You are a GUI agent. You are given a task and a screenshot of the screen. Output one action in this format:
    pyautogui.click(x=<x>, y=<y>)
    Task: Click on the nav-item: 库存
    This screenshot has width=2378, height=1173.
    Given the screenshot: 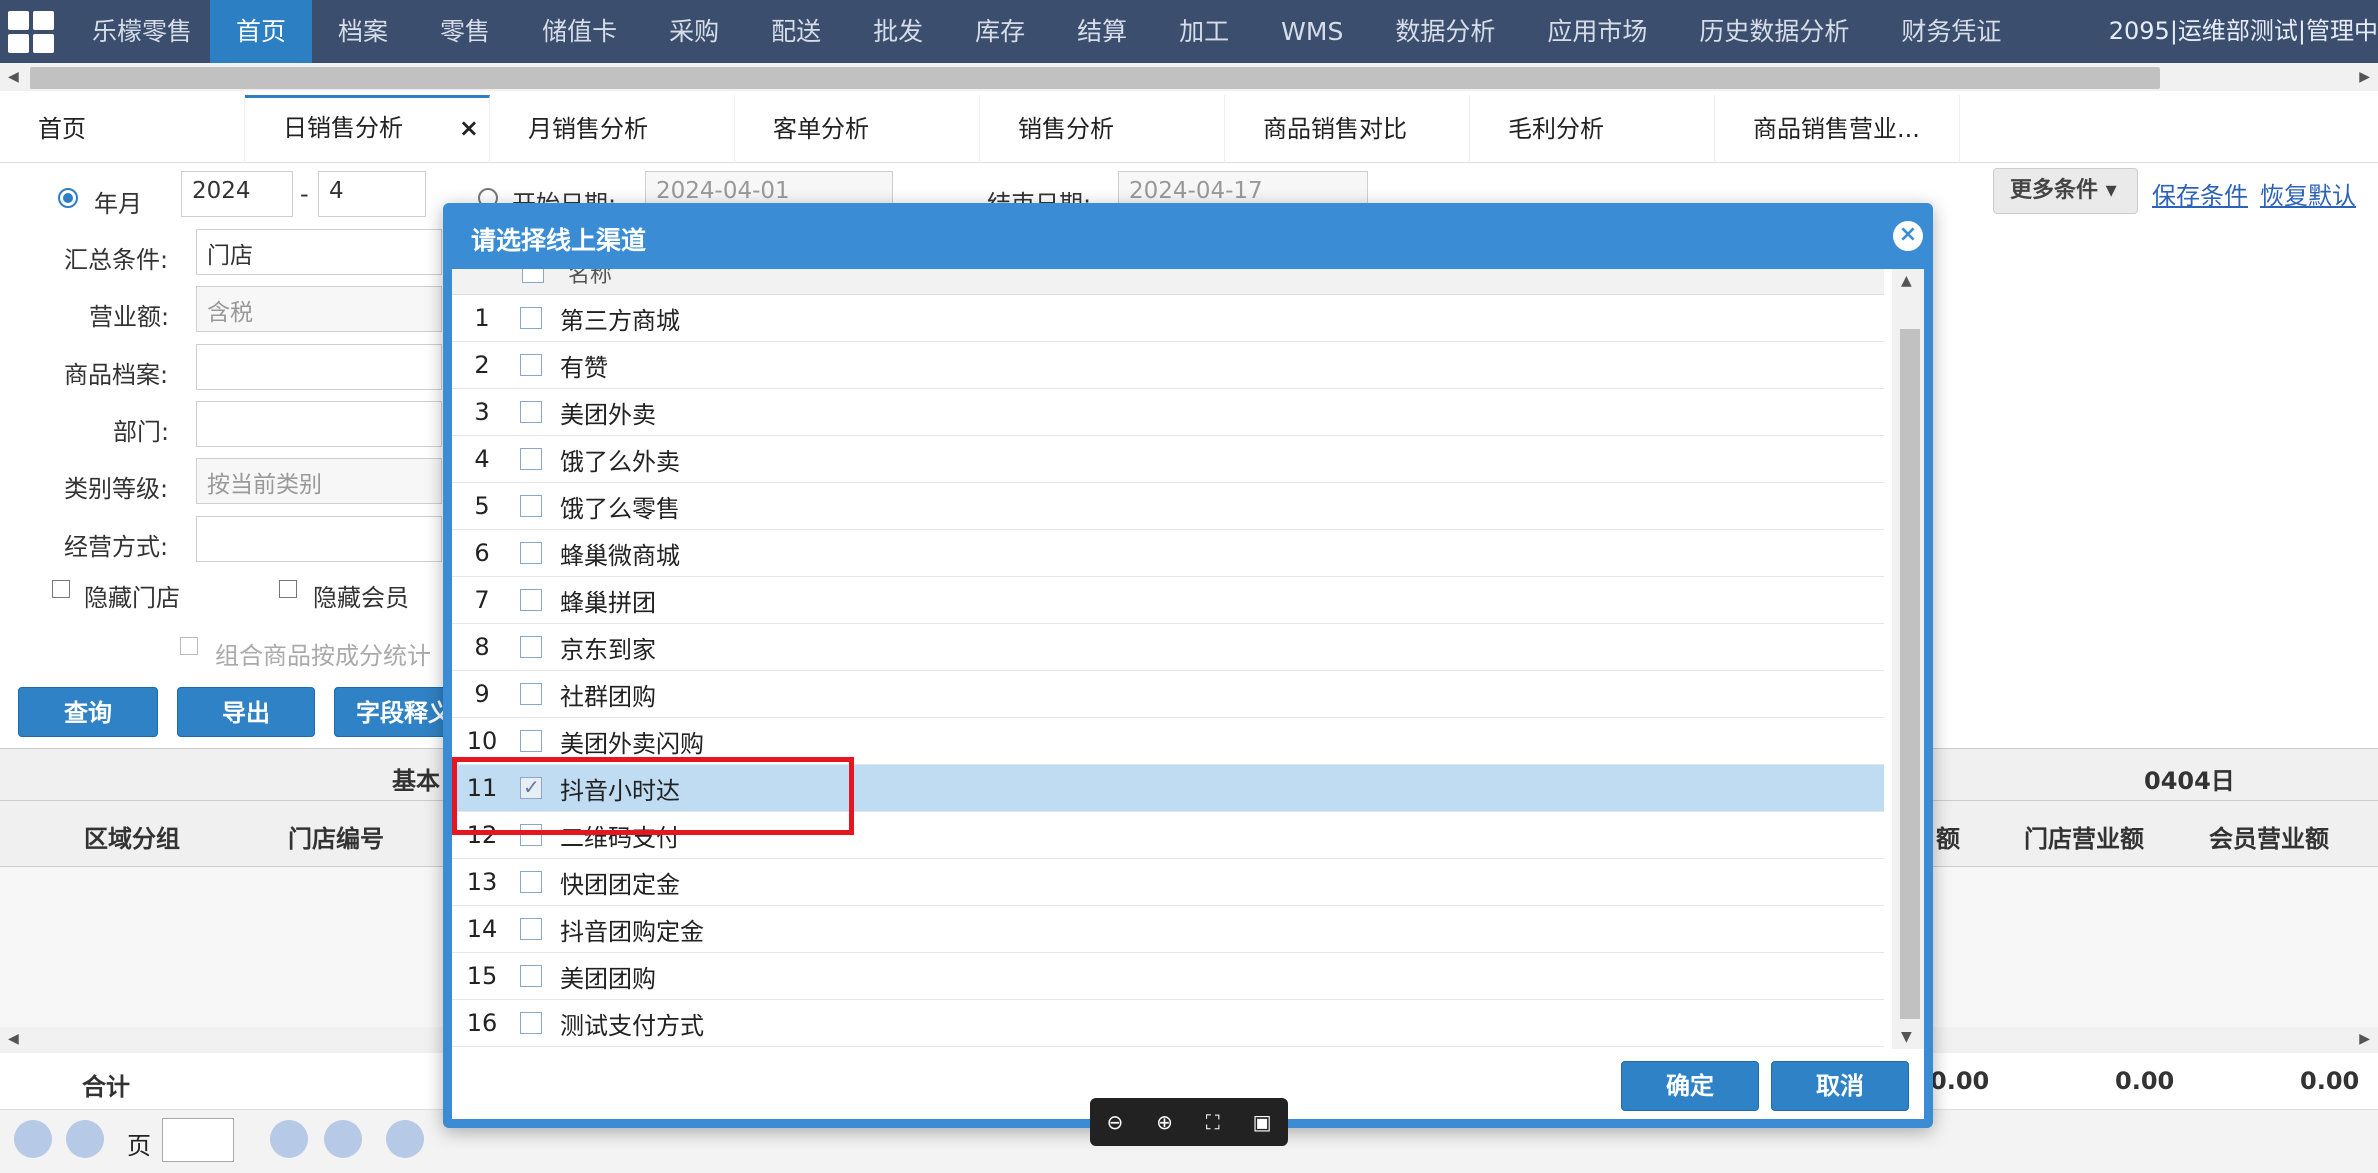 What is the action you would take?
    pyautogui.click(x=1000, y=31)
    